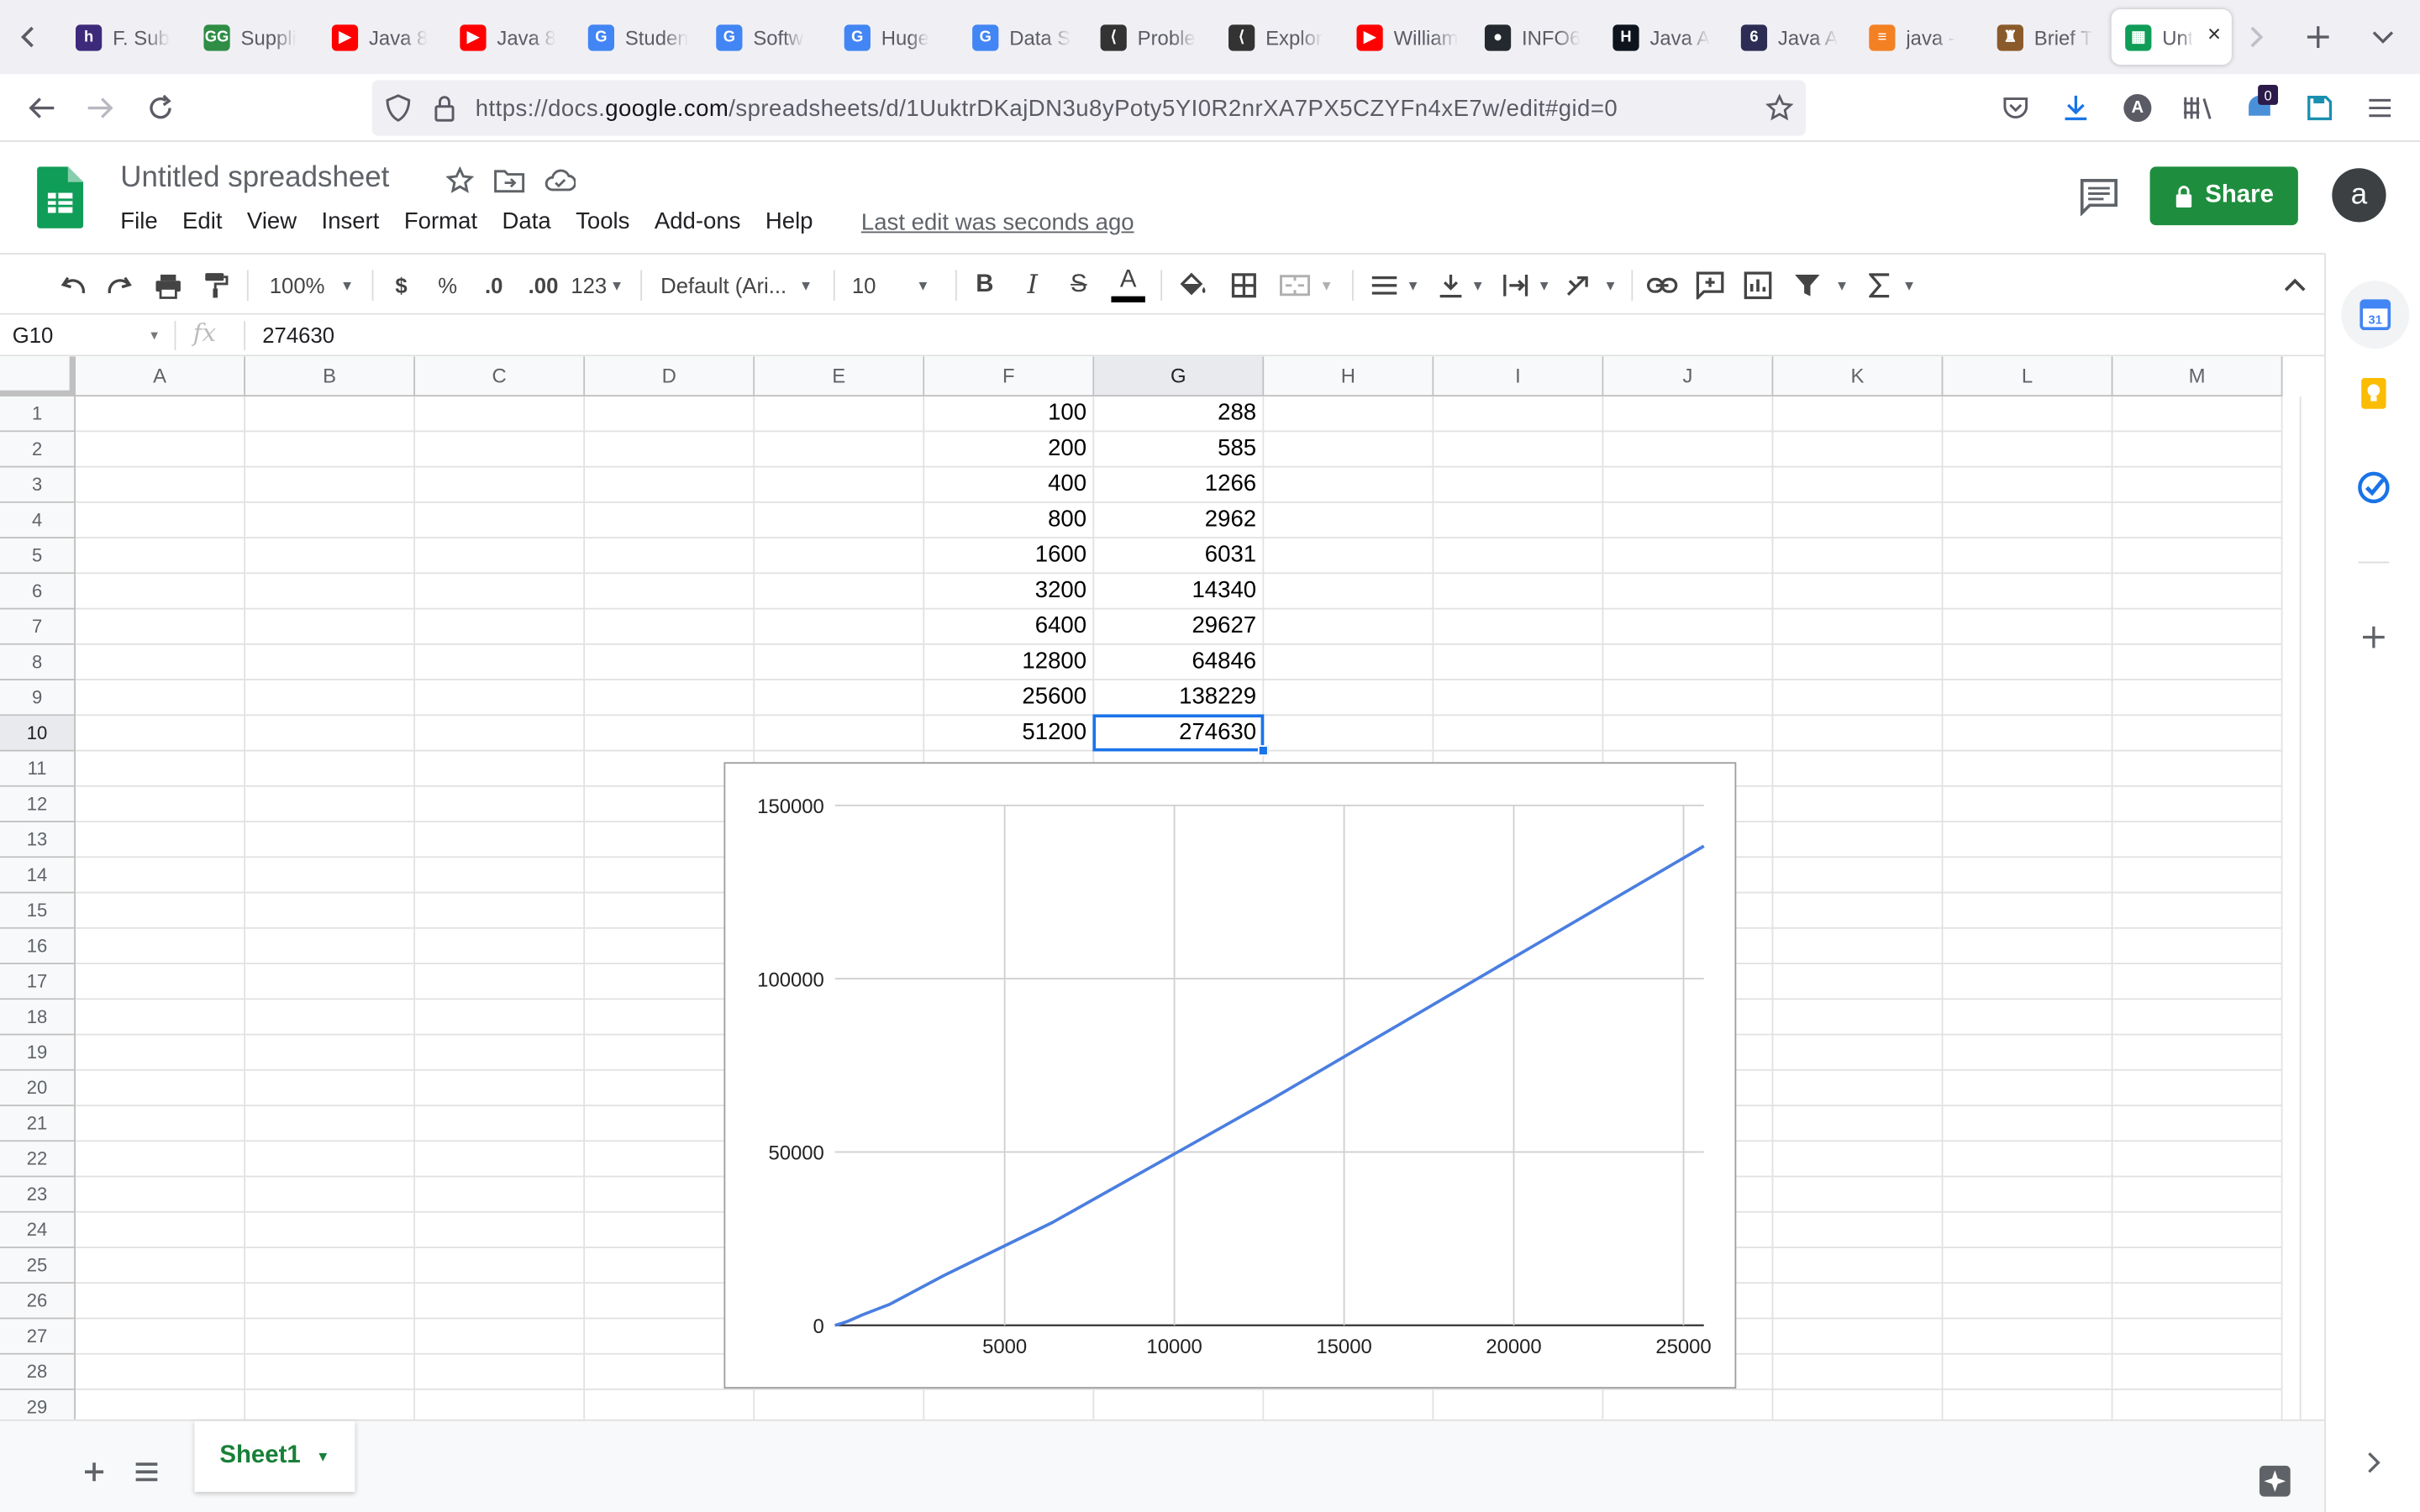 This screenshot has height=1512, width=2420. What do you see at coordinates (2015, 108) in the screenshot?
I see `pocket-icon` at bounding box center [2015, 108].